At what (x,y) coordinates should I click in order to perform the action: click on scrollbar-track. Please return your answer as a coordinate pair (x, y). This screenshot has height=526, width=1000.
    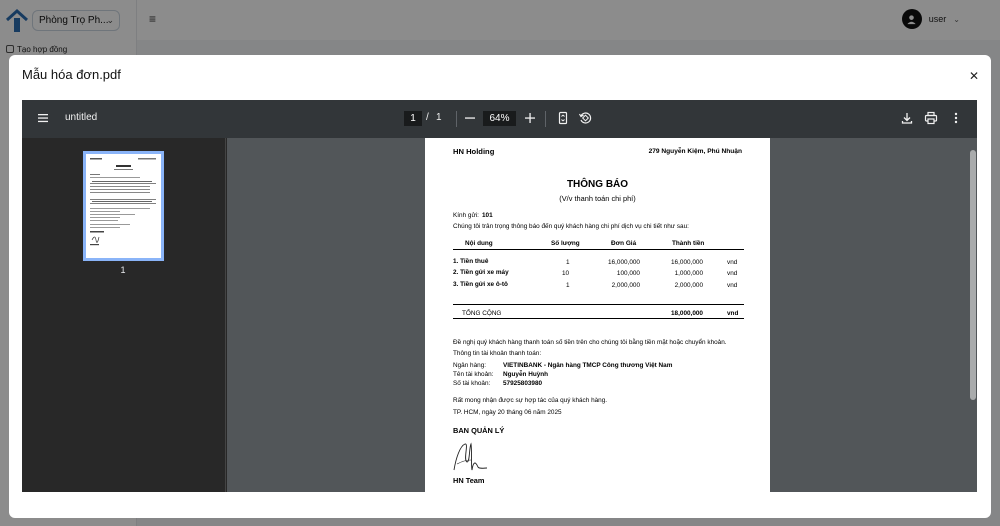
    Looking at the image, I should click on (973, 315).